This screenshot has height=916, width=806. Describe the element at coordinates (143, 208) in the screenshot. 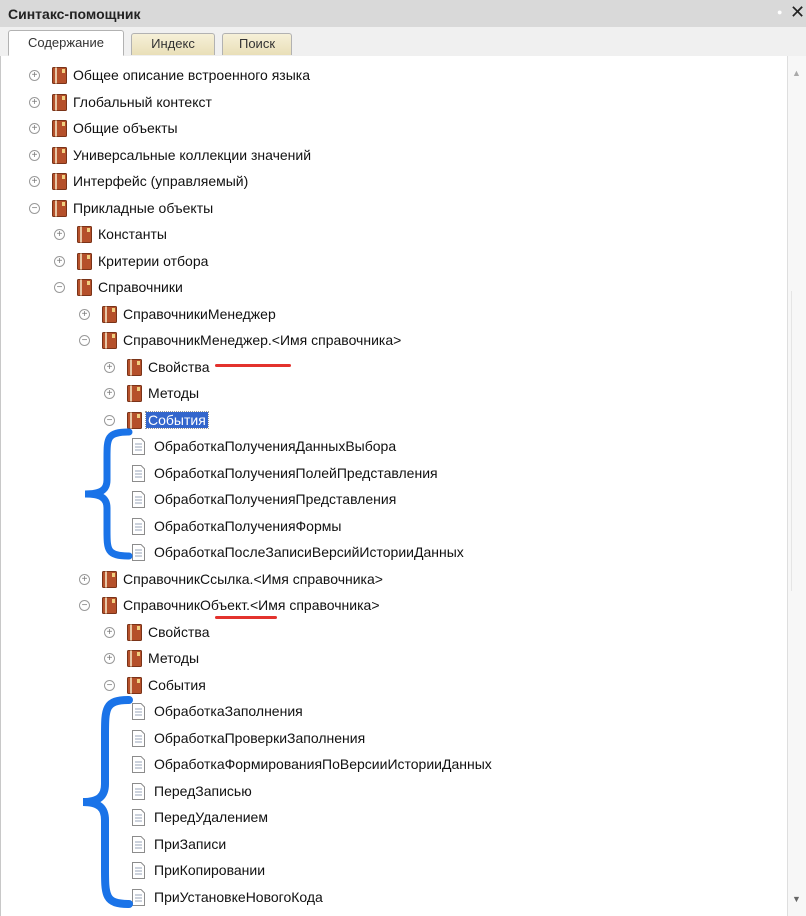

I see `tree-item-label: Прикладные объекты` at that location.